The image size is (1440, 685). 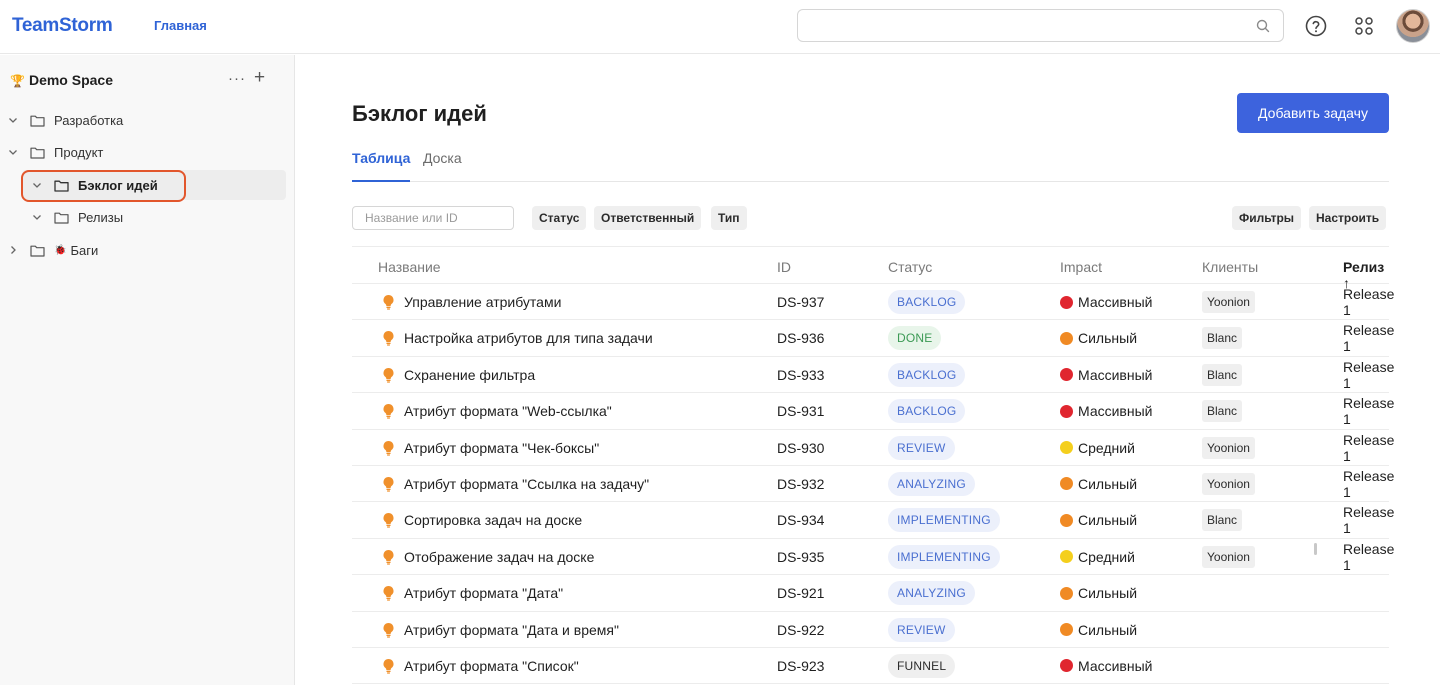 What do you see at coordinates (493, 520) in the screenshot?
I see `task-title: Сортировка задач на доске` at bounding box center [493, 520].